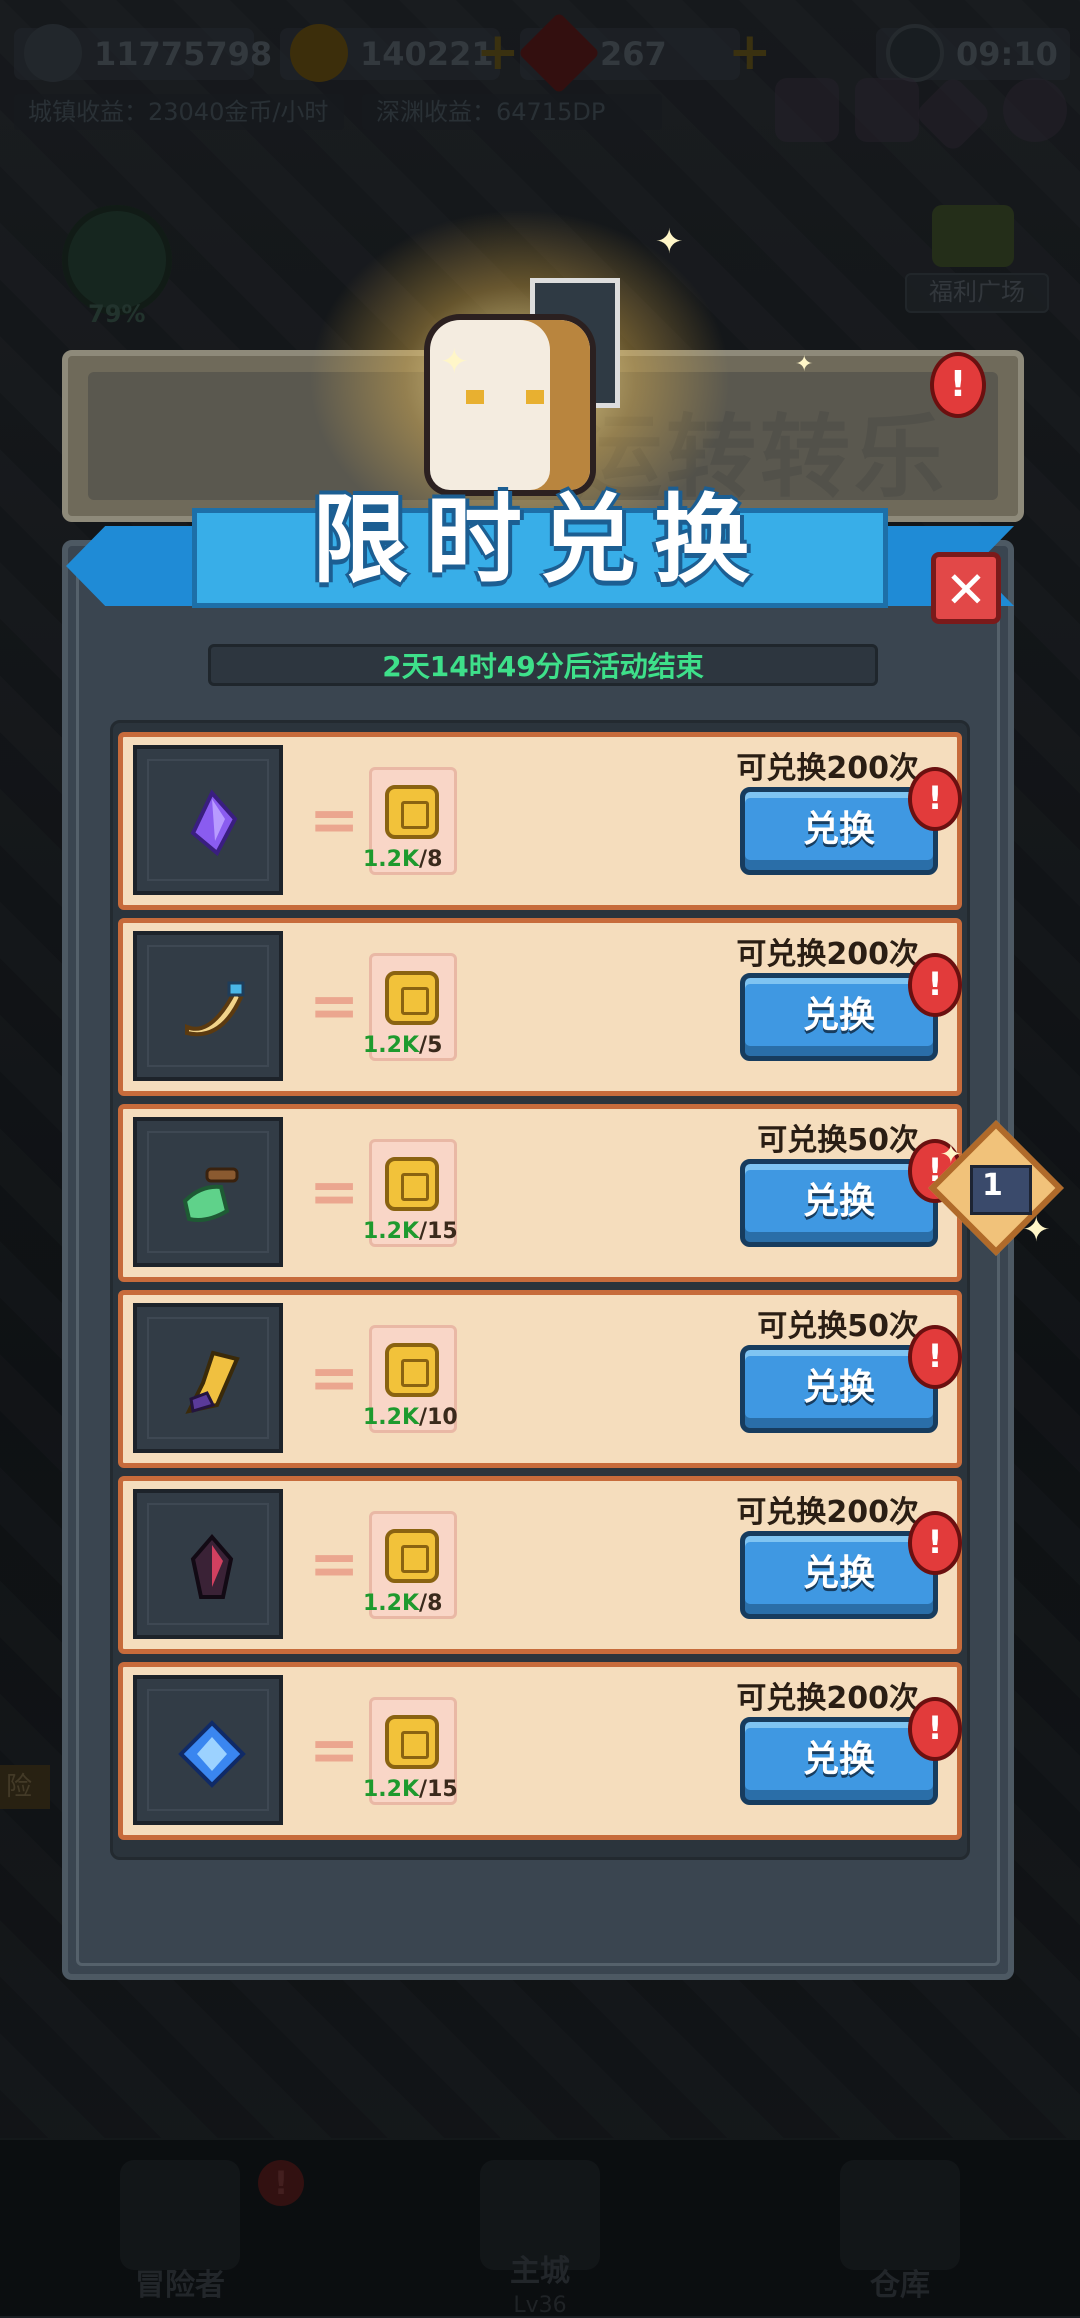 The height and width of the screenshot is (2318, 1080). Describe the element at coordinates (543, 665) in the screenshot. I see `event-countdown: 2天14时49分后活动结束` at that location.